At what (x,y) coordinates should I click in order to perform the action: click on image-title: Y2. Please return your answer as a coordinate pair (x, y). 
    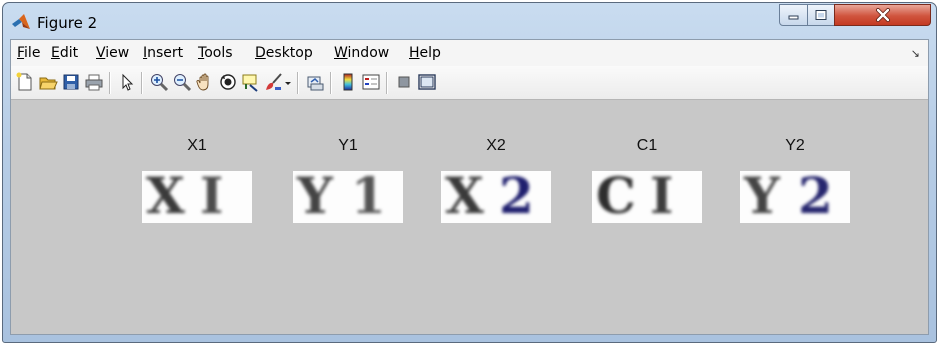
    Looking at the image, I should click on (795, 145).